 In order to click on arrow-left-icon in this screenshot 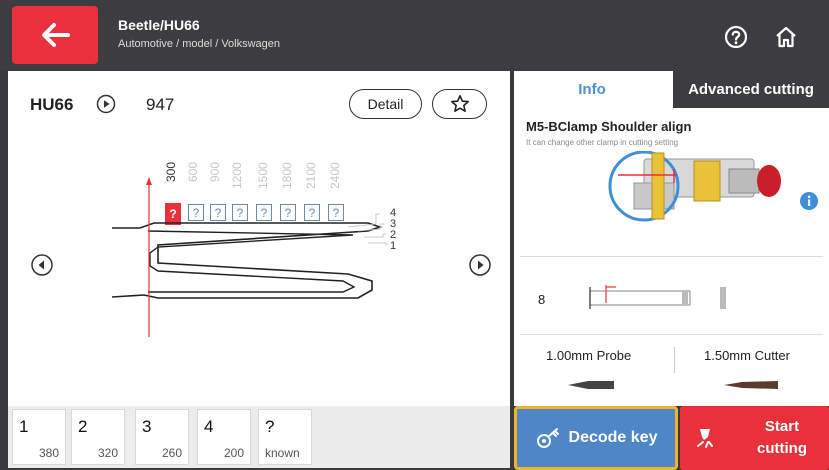, I will do `click(56, 35)`.